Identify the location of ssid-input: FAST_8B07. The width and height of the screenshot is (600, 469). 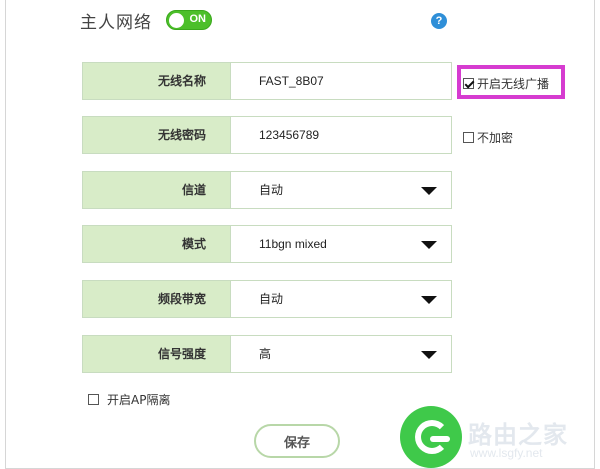
(341, 81).